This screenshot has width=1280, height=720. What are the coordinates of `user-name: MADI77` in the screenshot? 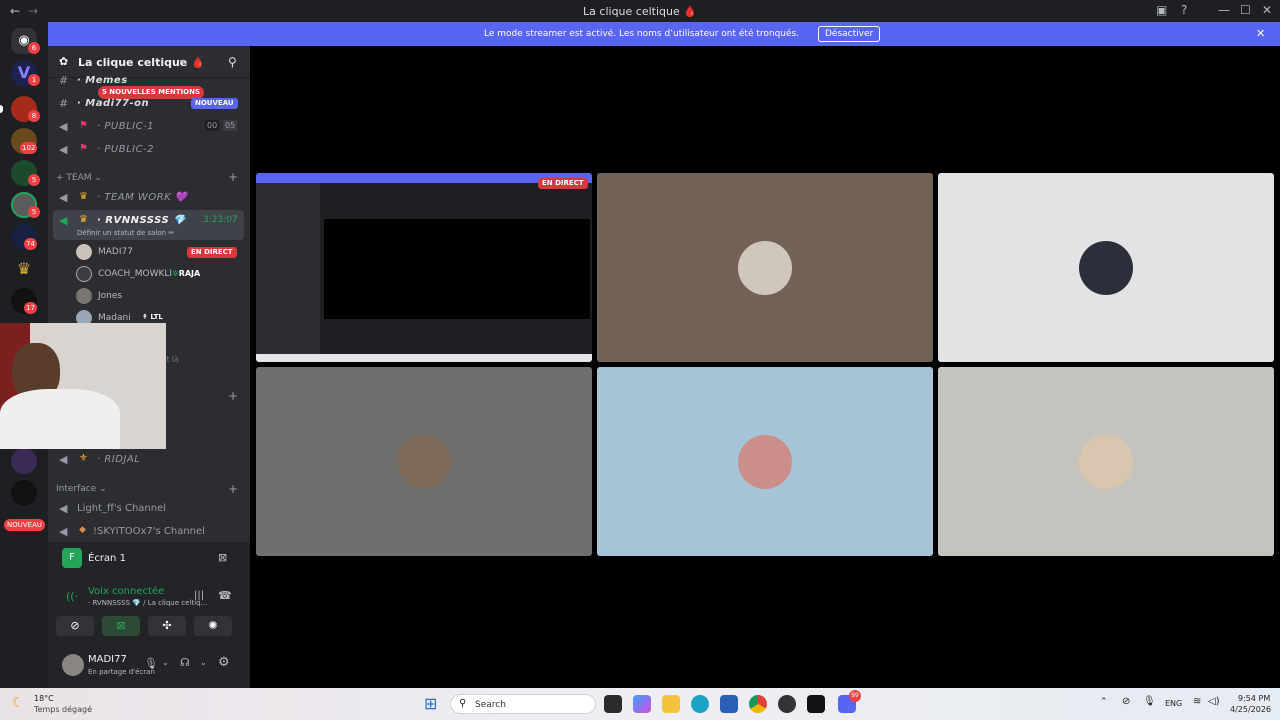 It's located at (107, 659).